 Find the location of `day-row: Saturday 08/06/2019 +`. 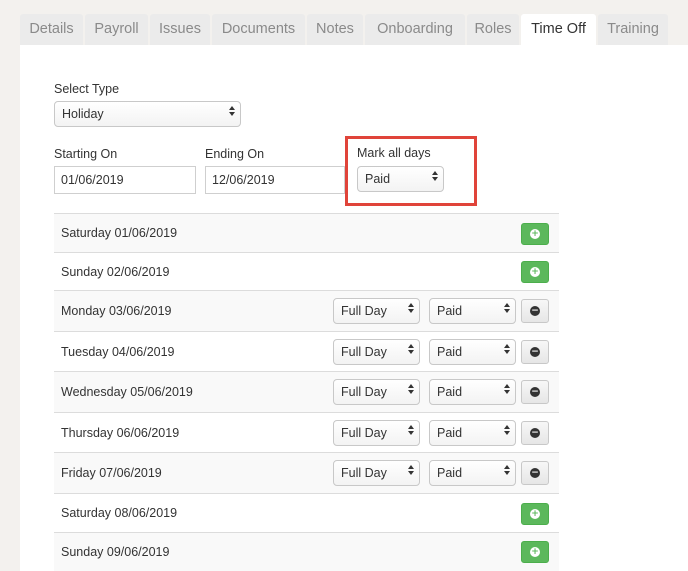

day-row: Saturday 08/06/2019 + is located at coordinates (306, 512).